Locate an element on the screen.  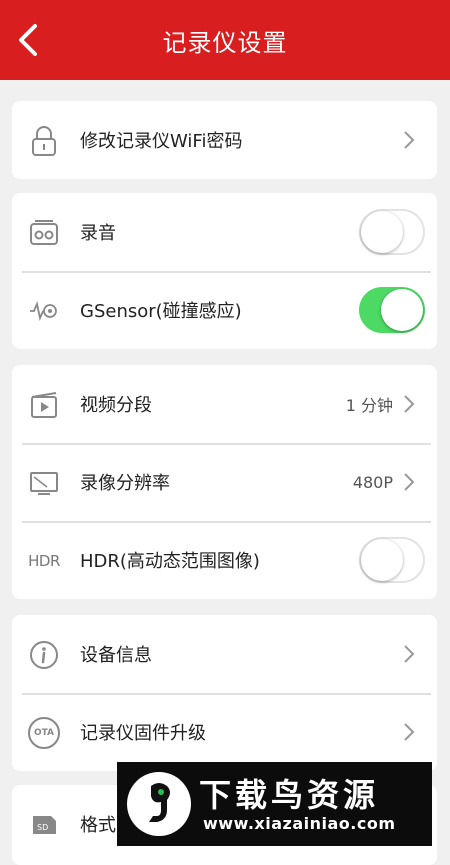
device-info-label: 设备信息 is located at coordinates (116, 655).